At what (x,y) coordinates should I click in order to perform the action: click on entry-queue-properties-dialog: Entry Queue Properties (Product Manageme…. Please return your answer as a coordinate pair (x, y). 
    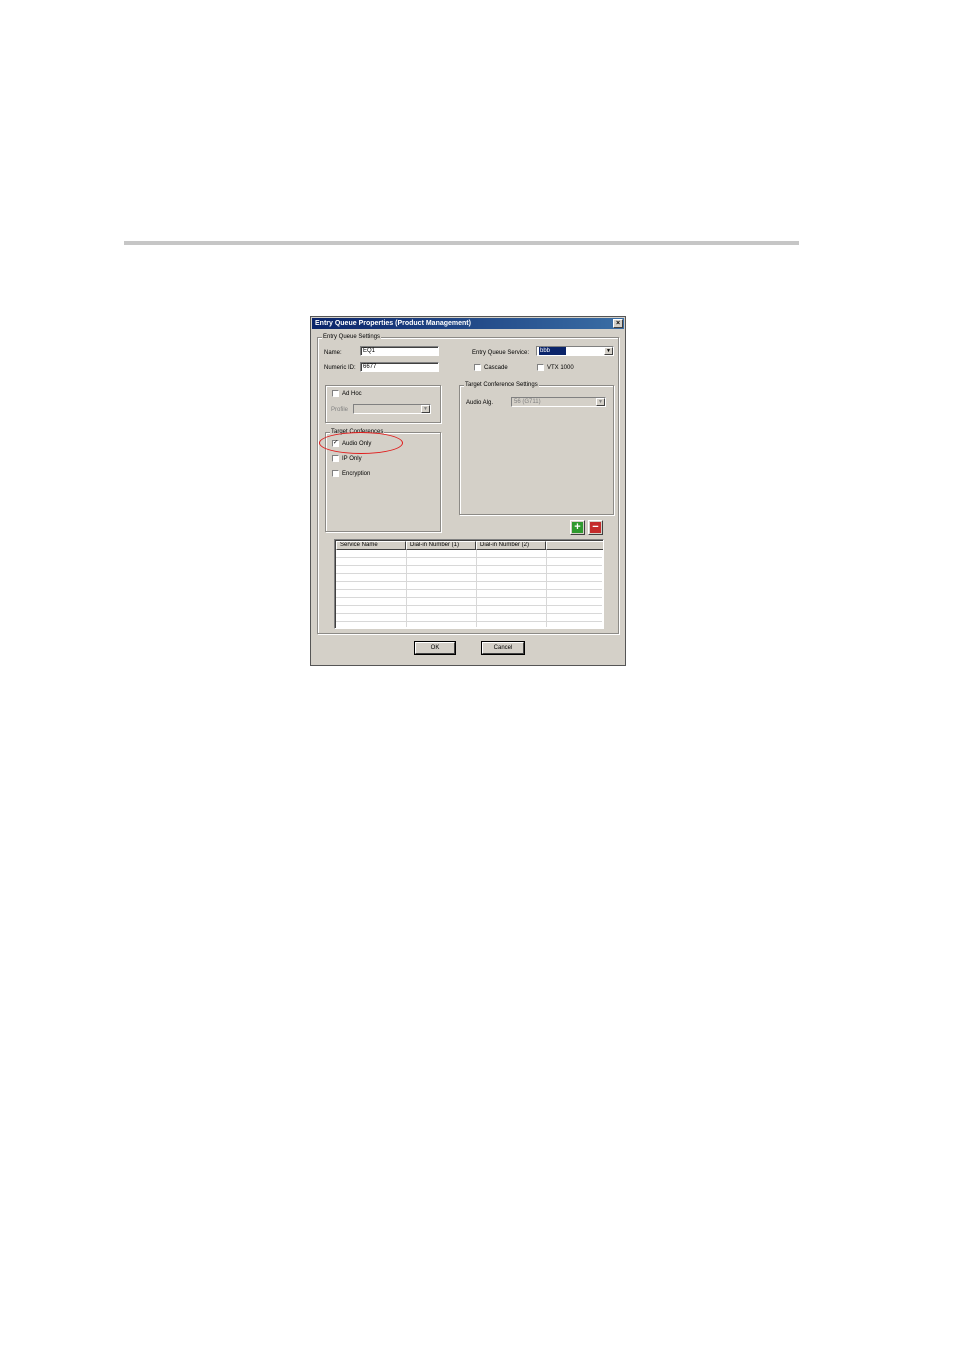
    Looking at the image, I should click on (468, 491).